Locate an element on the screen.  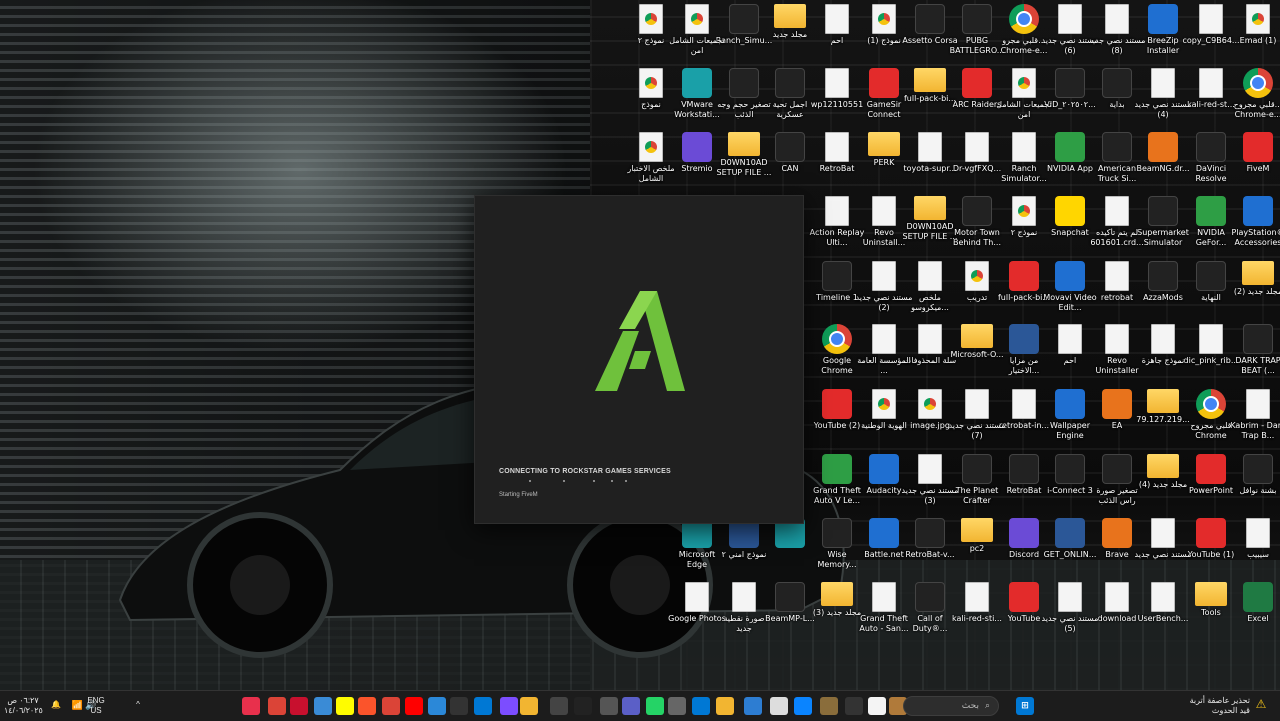
taskbar-app-security is located at coordinates (437, 706).